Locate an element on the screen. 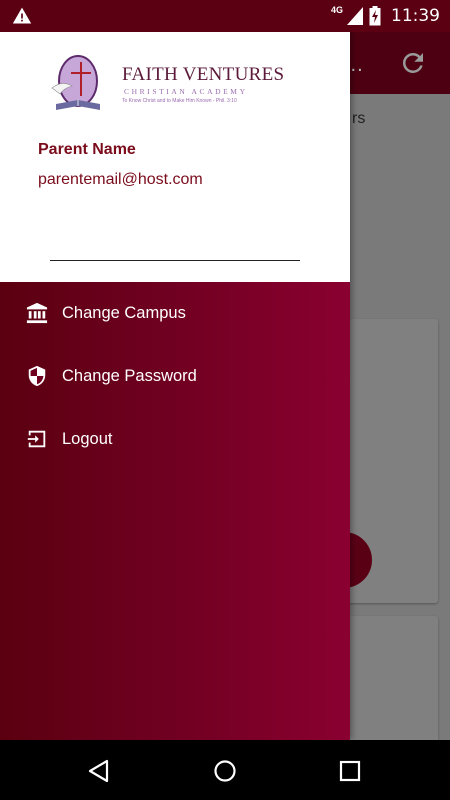 The width and height of the screenshot is (450, 800). shield-icon is located at coordinates (37, 376).